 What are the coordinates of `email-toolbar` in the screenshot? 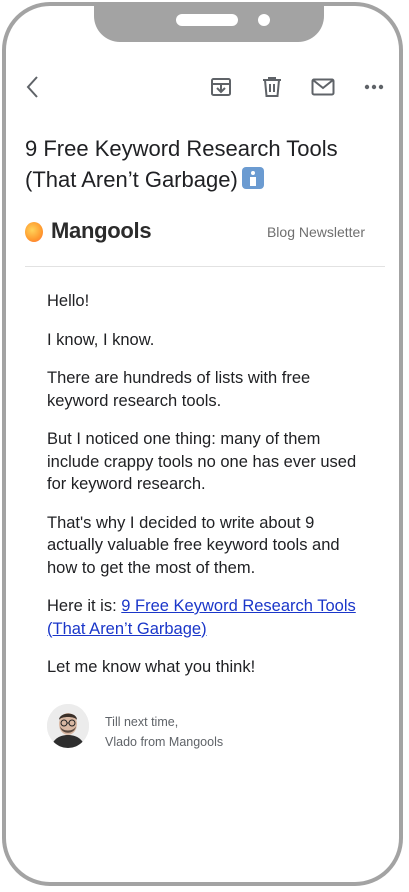 It's located at (202, 89).